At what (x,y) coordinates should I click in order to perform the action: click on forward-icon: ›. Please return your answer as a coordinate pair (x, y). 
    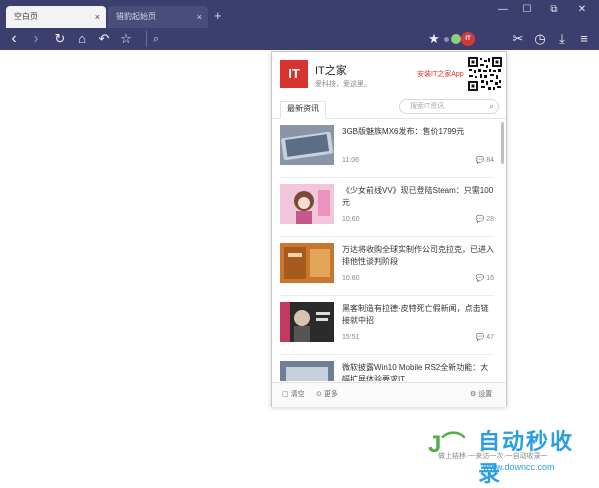
    Looking at the image, I should click on (36, 39).